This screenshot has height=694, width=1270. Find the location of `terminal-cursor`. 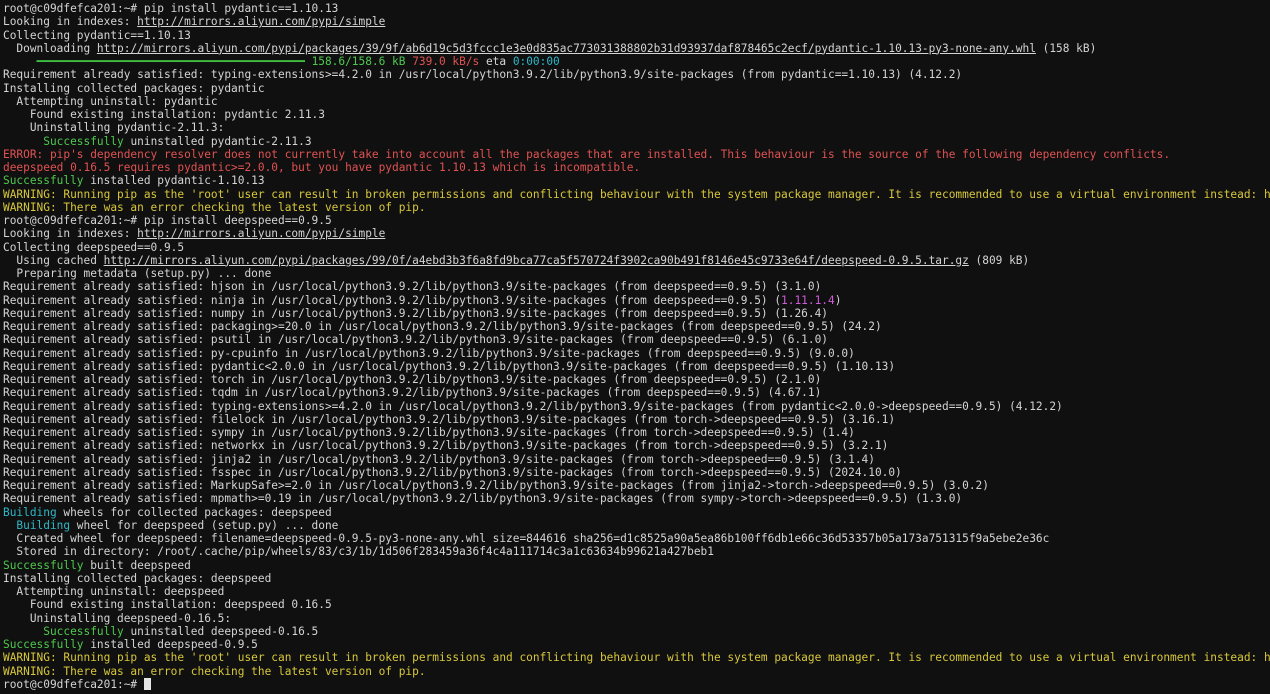

terminal-cursor is located at coordinates (147, 683).